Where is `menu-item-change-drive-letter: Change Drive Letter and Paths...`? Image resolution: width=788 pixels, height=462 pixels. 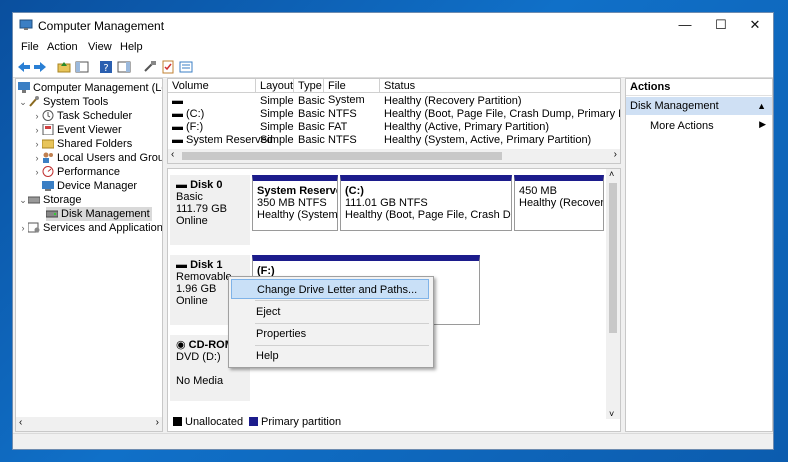 menu-item-change-drive-letter: Change Drive Letter and Paths... is located at coordinates (330, 289).